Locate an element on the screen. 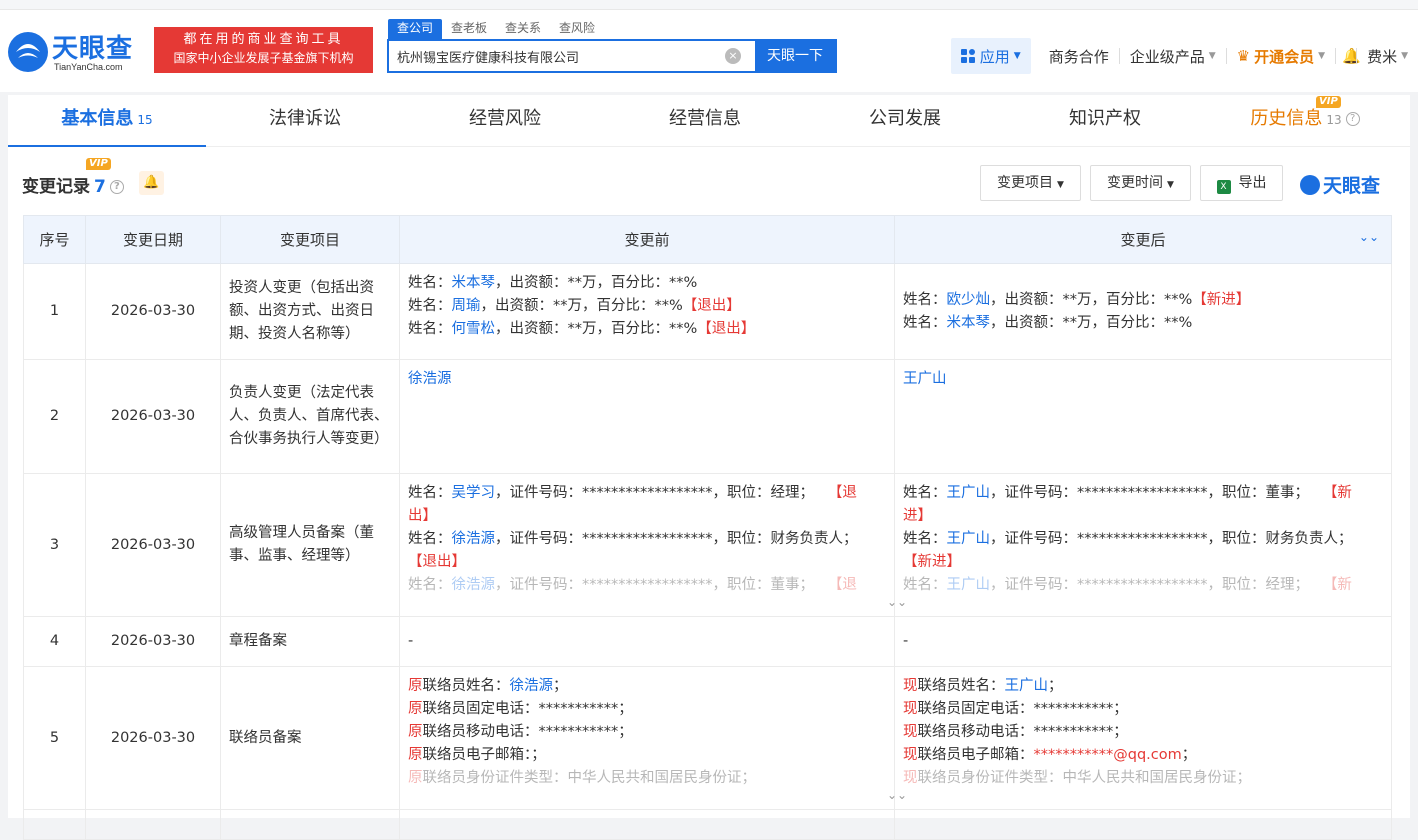 The height and width of the screenshot is (840, 1418). nav-vip: ♛ 开通会员 ▼ is located at coordinates (1281, 56).